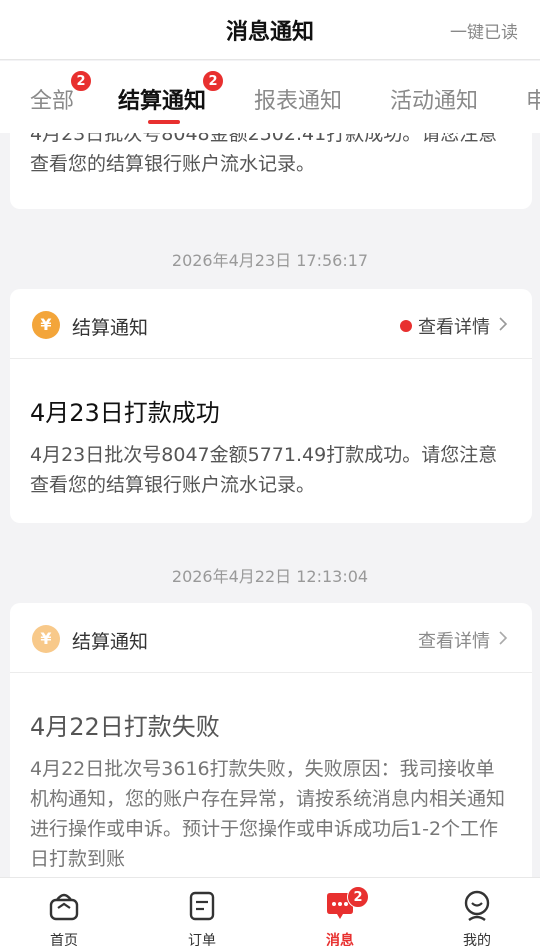 This screenshot has height=946, width=540. Describe the element at coordinates (406, 326) in the screenshot. I see `unread-dot` at that location.